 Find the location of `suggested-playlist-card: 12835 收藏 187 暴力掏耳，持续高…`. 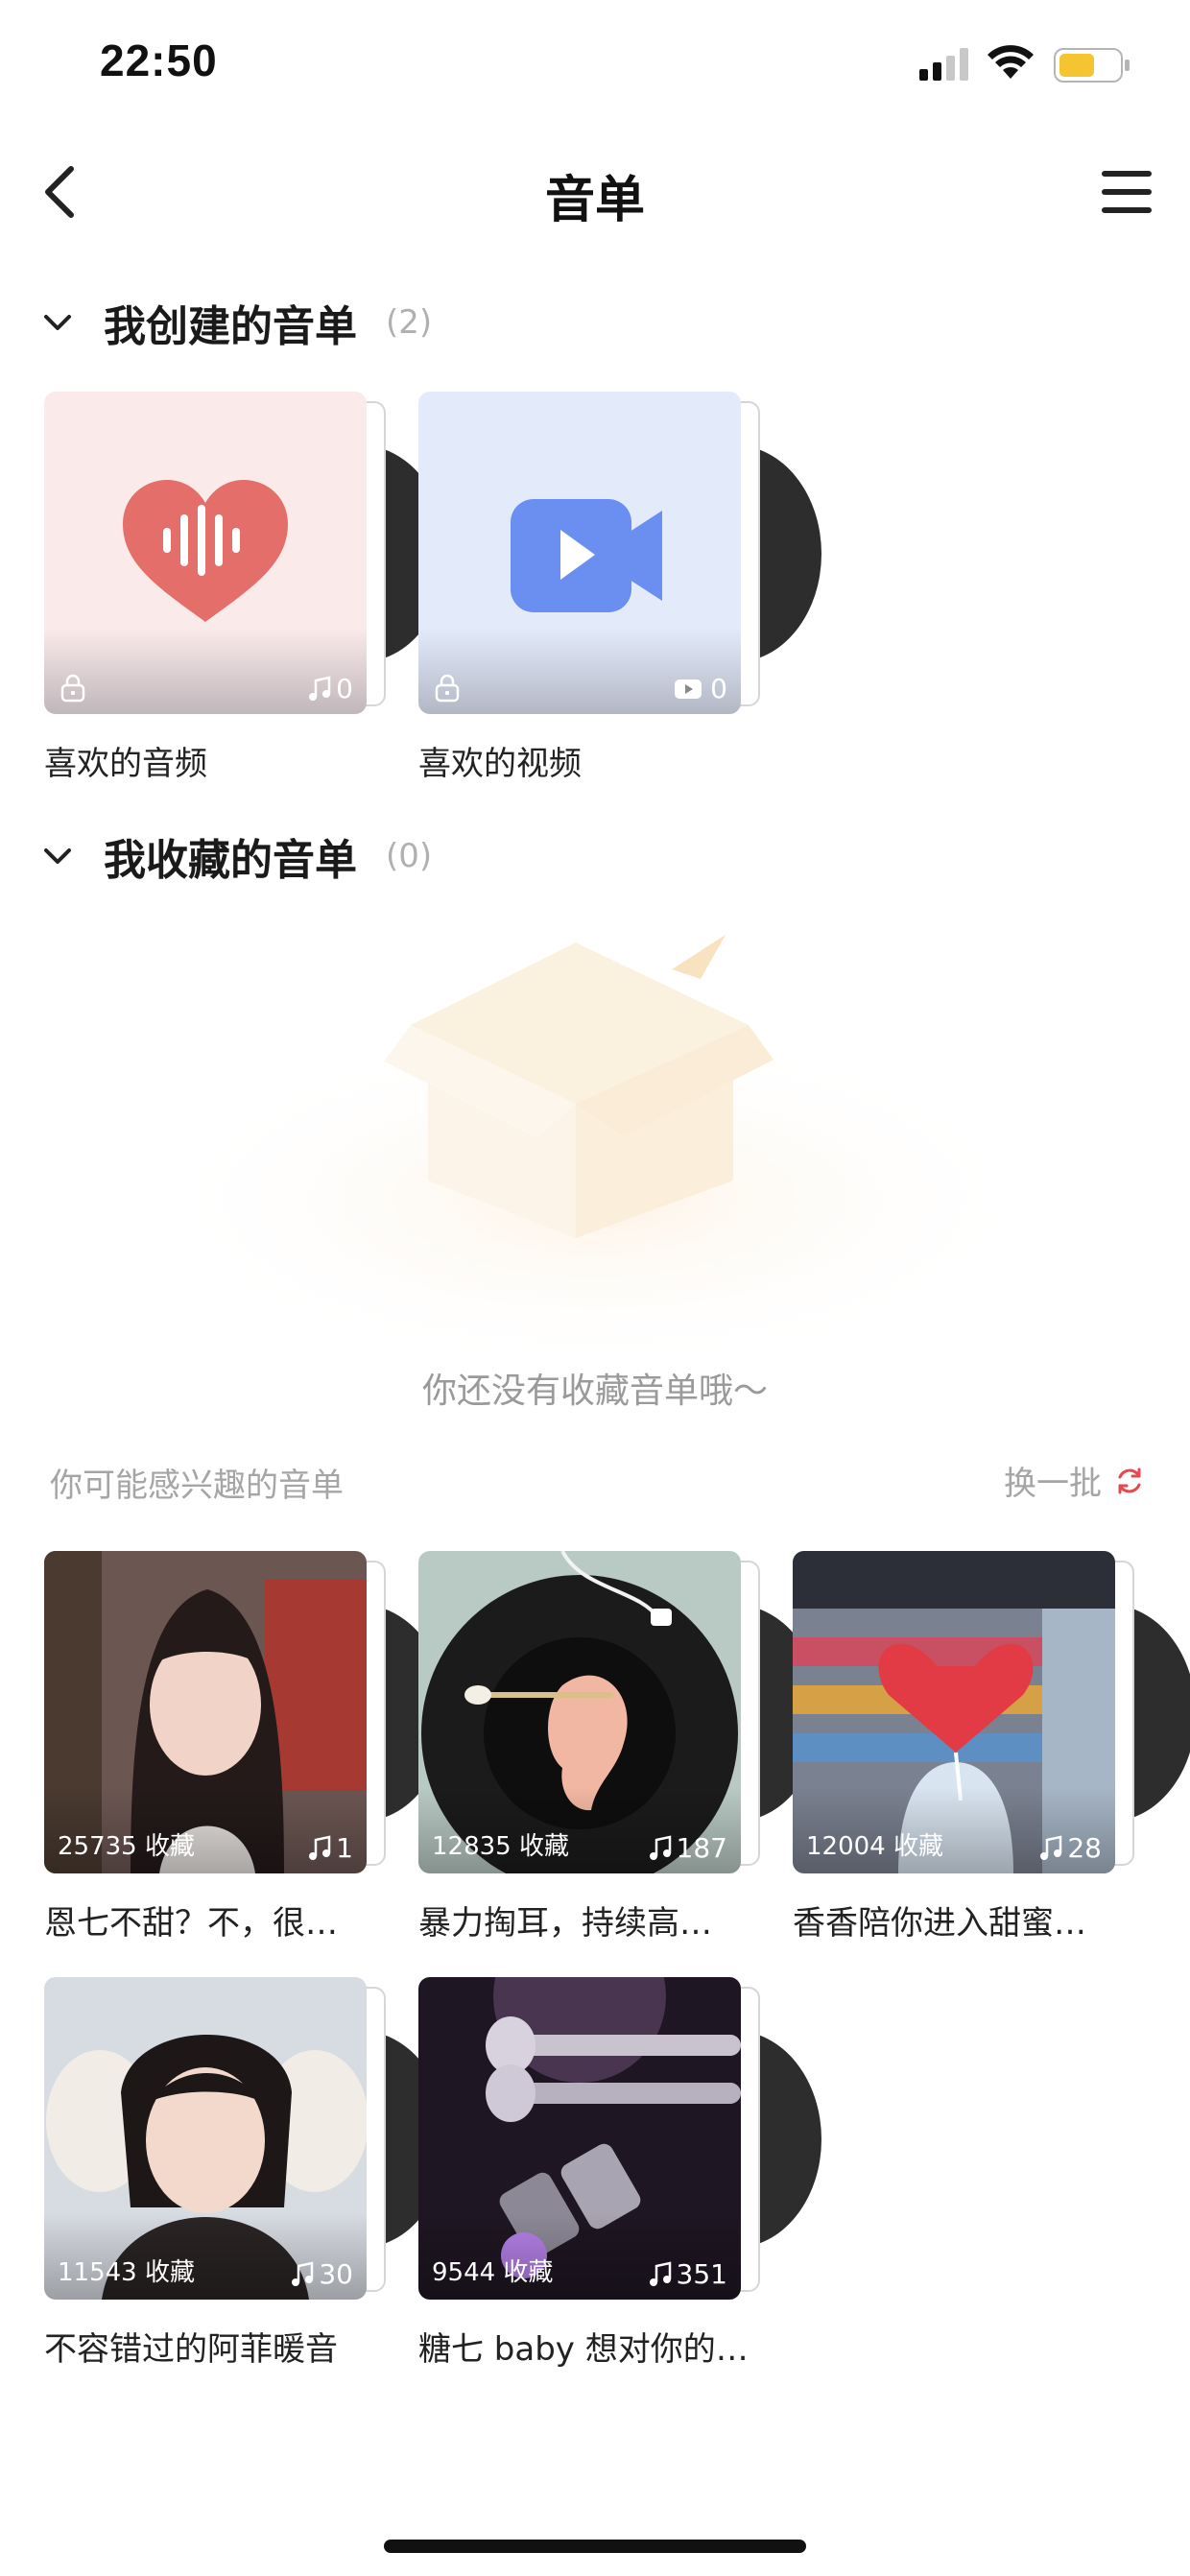

suggested-playlist-card: 12835 收藏 187 暴力掏耳，持续高… is located at coordinates (620, 1747).